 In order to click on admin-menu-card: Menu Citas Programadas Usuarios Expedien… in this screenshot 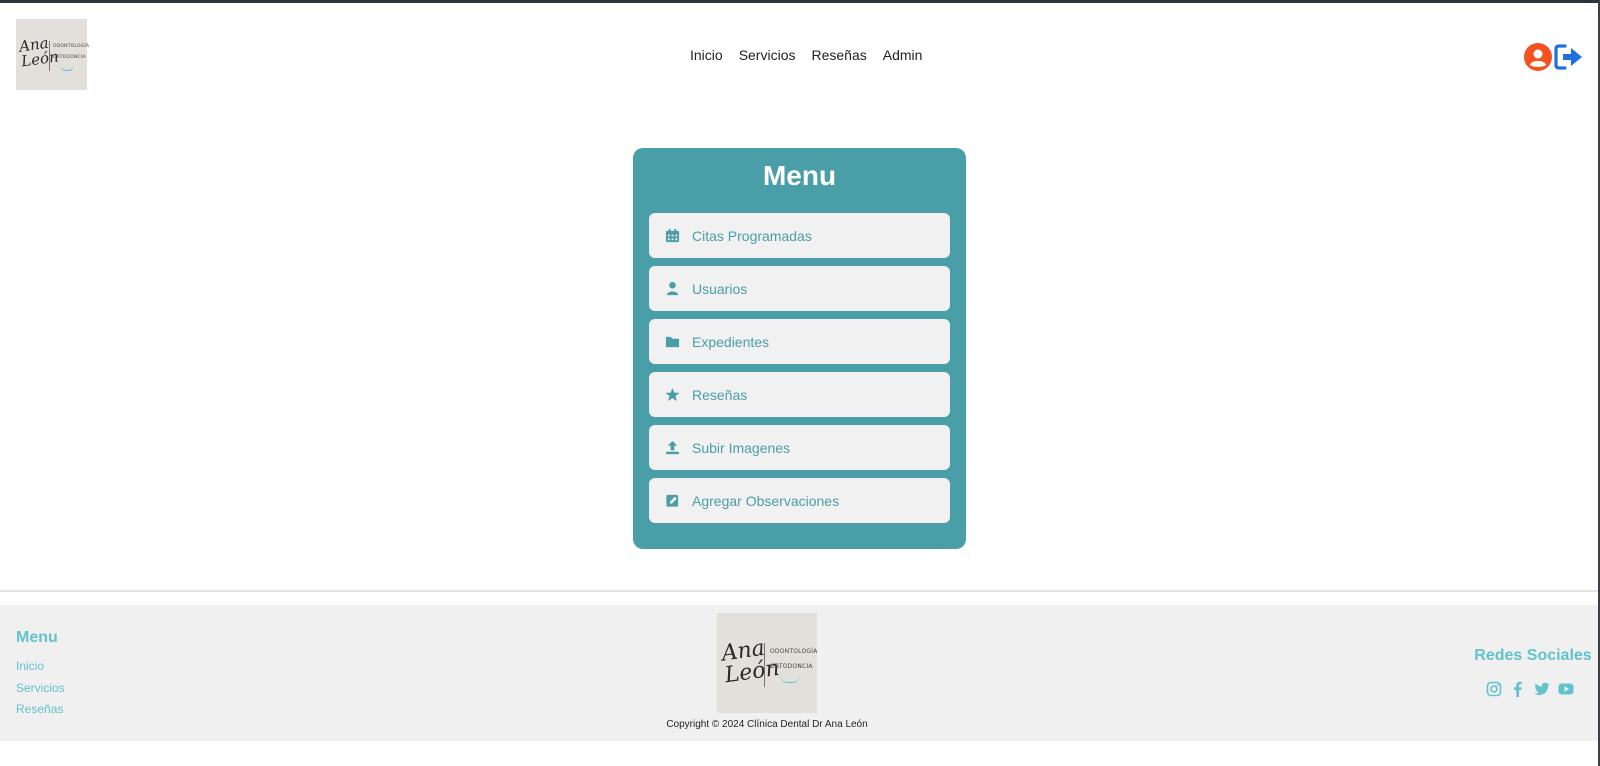, I will do `click(799, 348)`.